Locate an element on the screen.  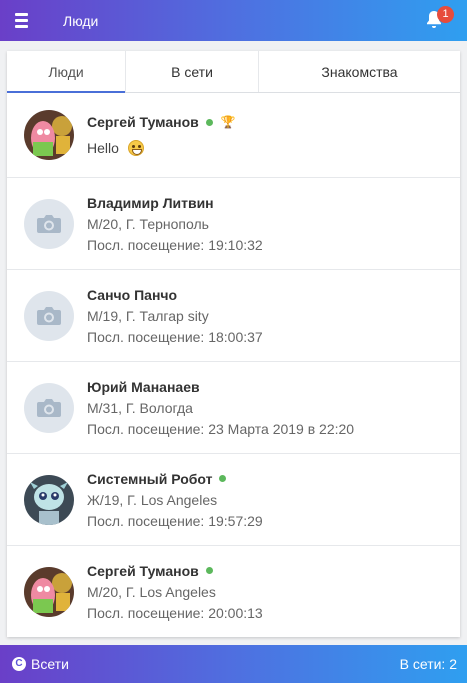
brand-link: C Всети is located at coordinates (40, 664).